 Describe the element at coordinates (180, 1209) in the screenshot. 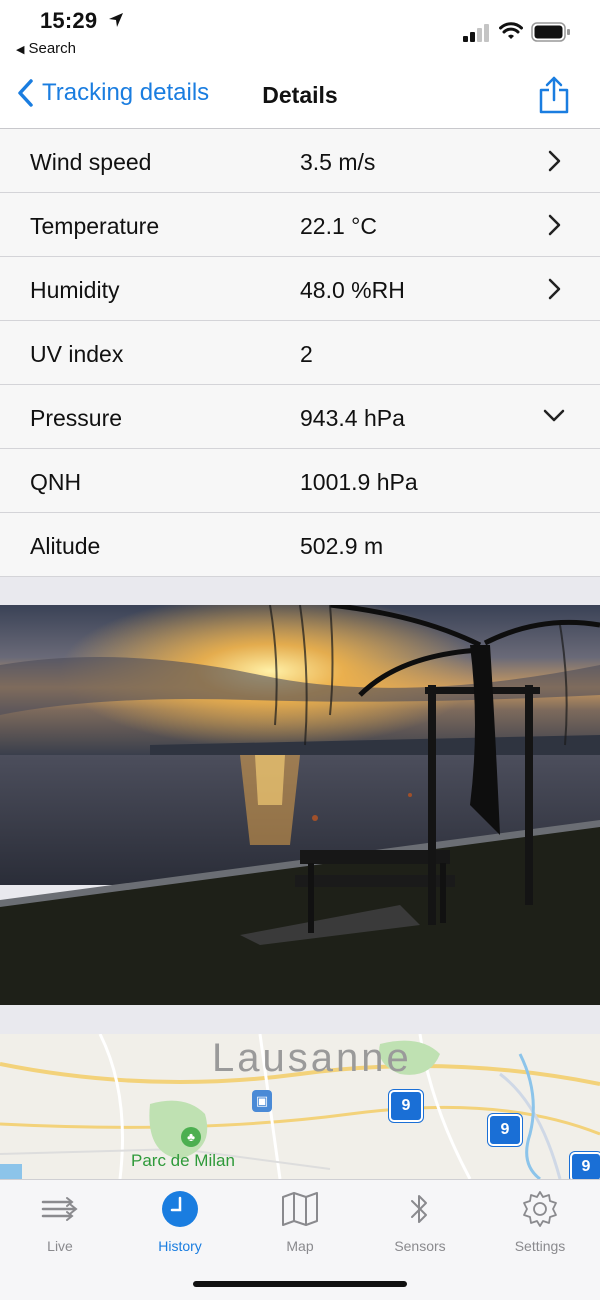

I see `clock-icon` at that location.